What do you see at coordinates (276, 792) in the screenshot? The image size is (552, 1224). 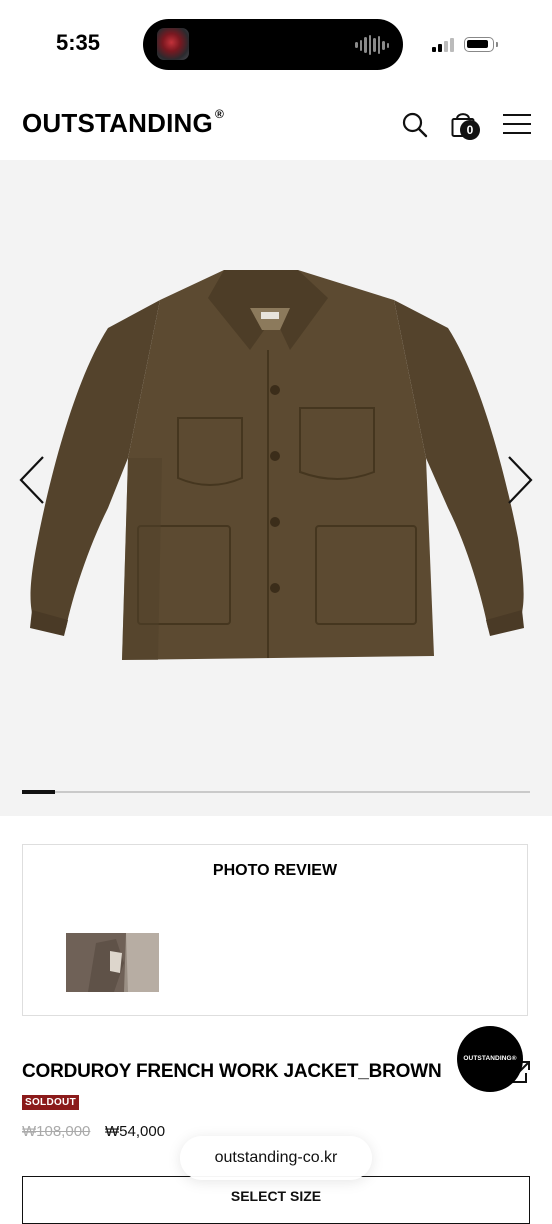 I see `gallery-progress-bar` at bounding box center [276, 792].